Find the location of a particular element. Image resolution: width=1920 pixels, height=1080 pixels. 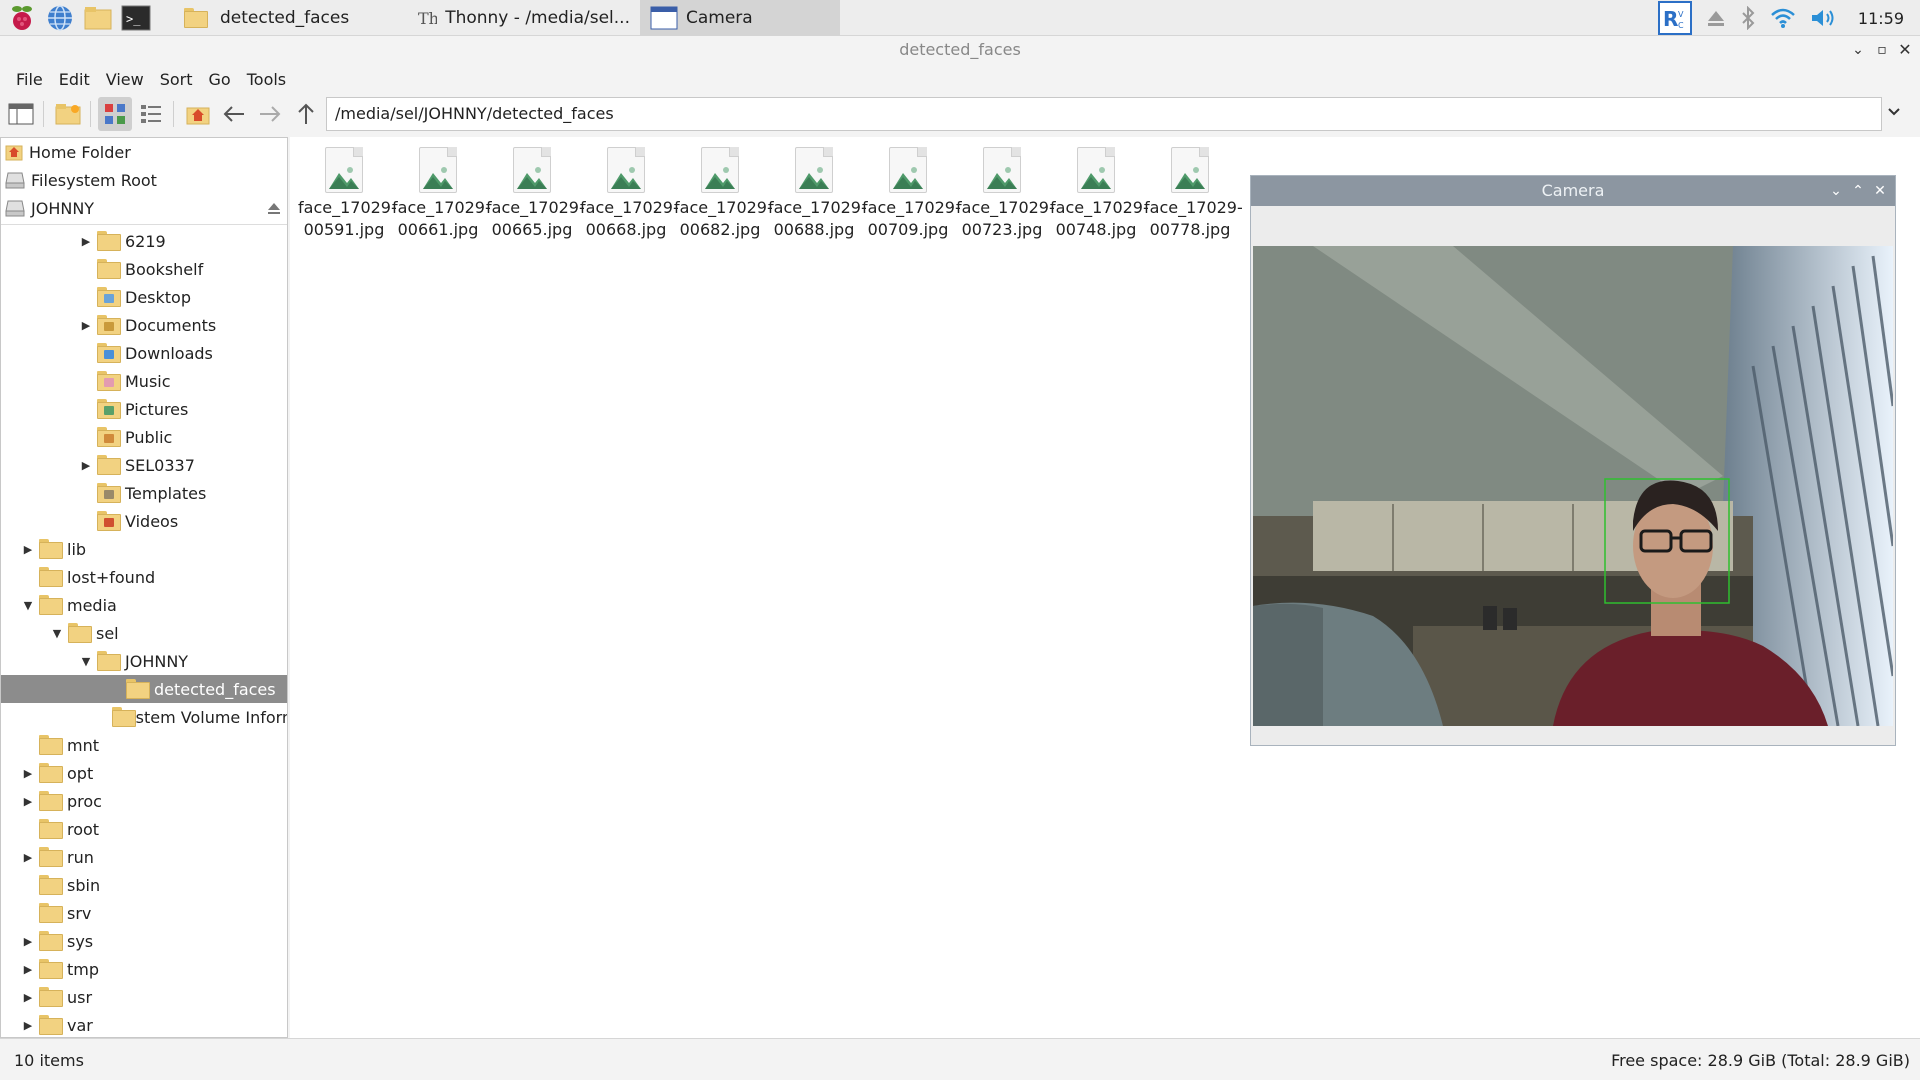

tree-item: Music is located at coordinates (144, 381).